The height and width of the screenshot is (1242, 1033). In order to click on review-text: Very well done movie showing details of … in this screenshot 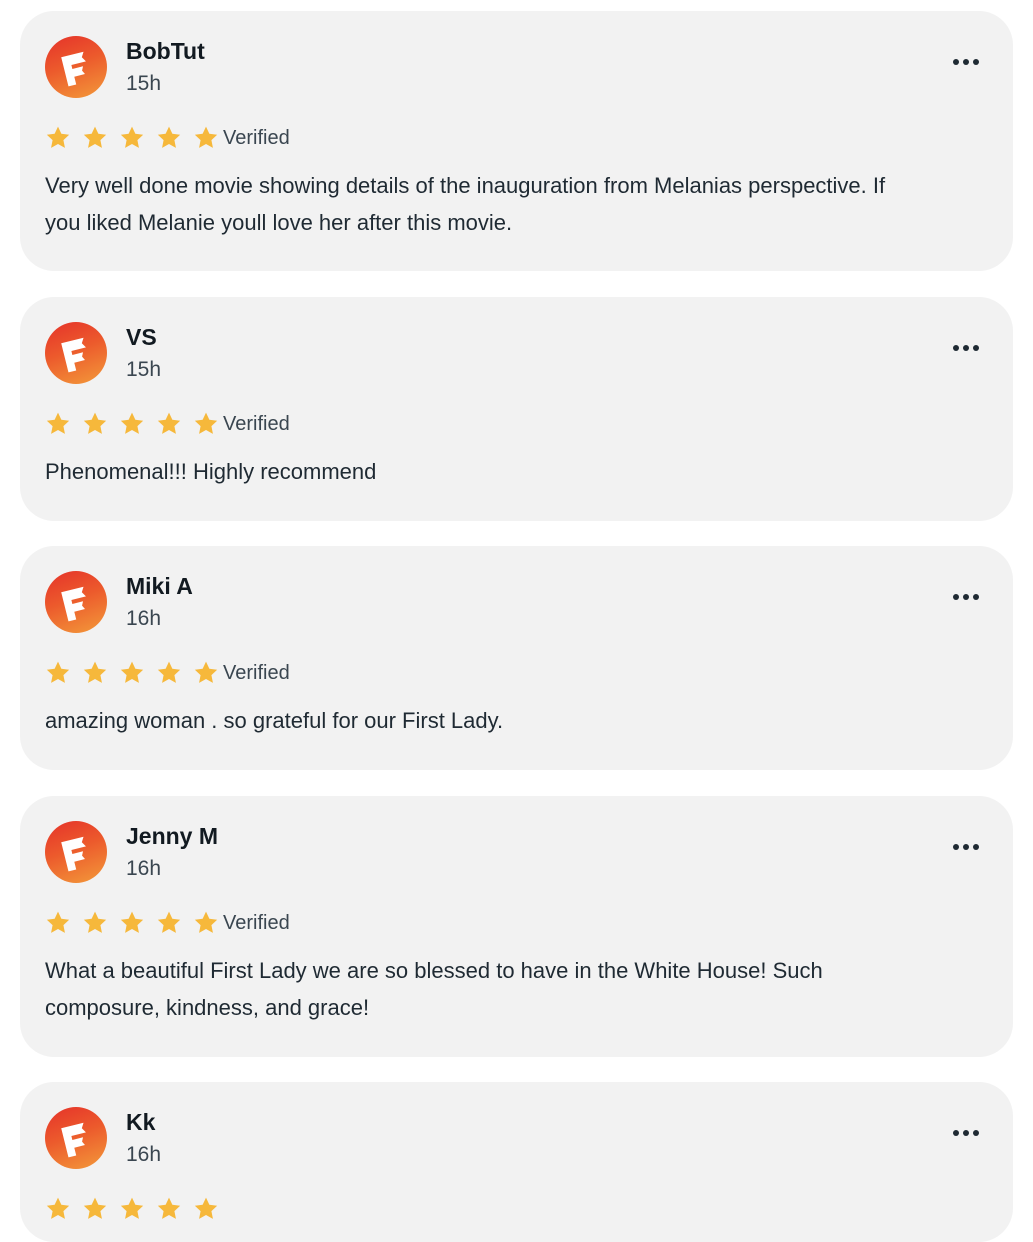, I will do `click(465, 204)`.